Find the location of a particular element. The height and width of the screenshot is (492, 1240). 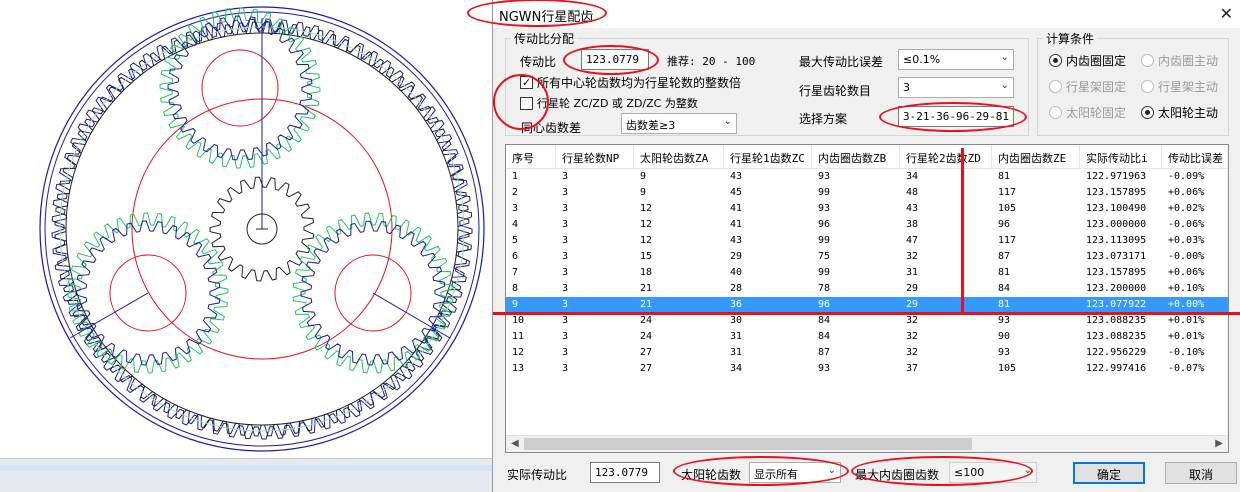

calc-radio-5: 太阳轮固定 is located at coordinates (1087, 112).